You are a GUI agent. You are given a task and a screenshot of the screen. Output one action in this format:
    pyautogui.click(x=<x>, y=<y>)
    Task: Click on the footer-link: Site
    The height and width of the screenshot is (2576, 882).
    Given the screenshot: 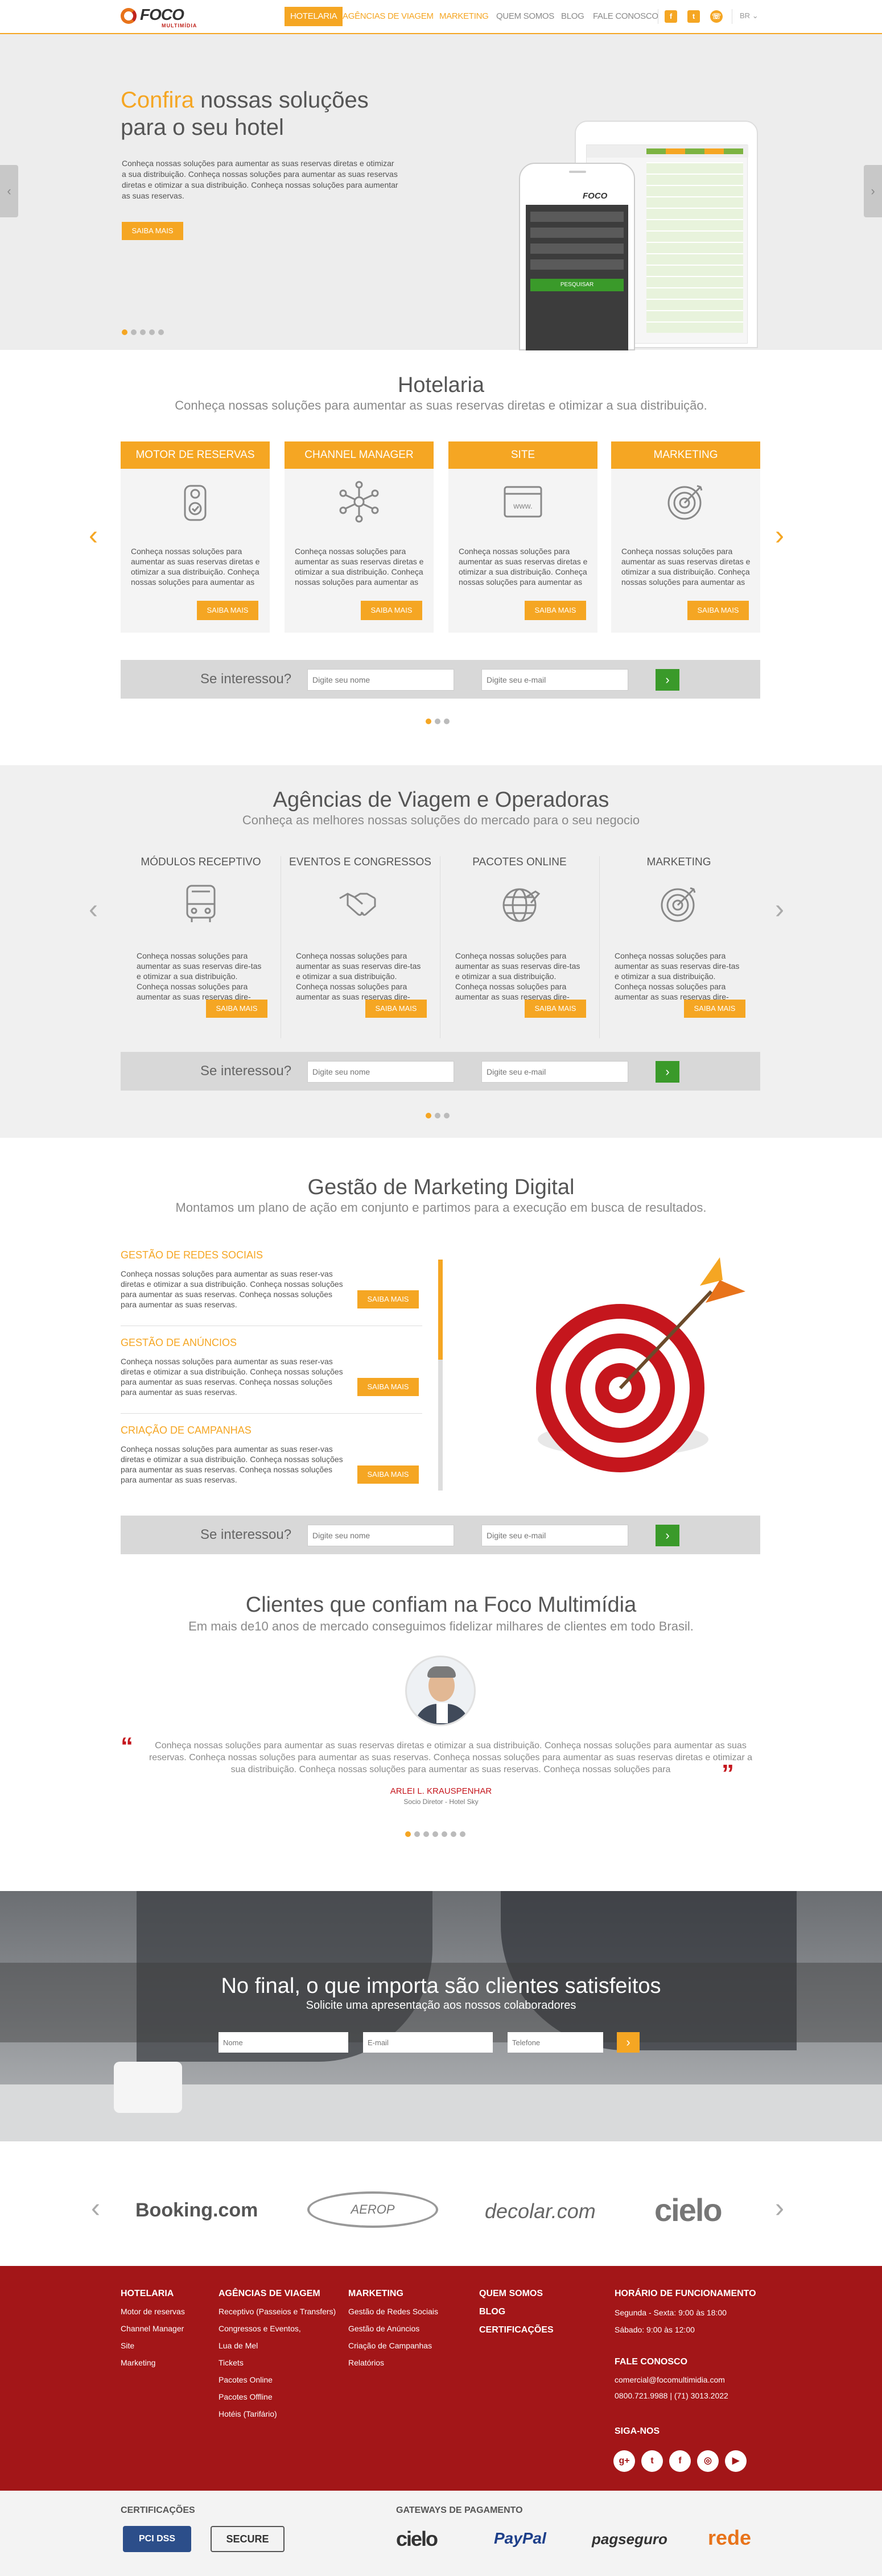 What is the action you would take?
    pyautogui.click(x=128, y=2345)
    